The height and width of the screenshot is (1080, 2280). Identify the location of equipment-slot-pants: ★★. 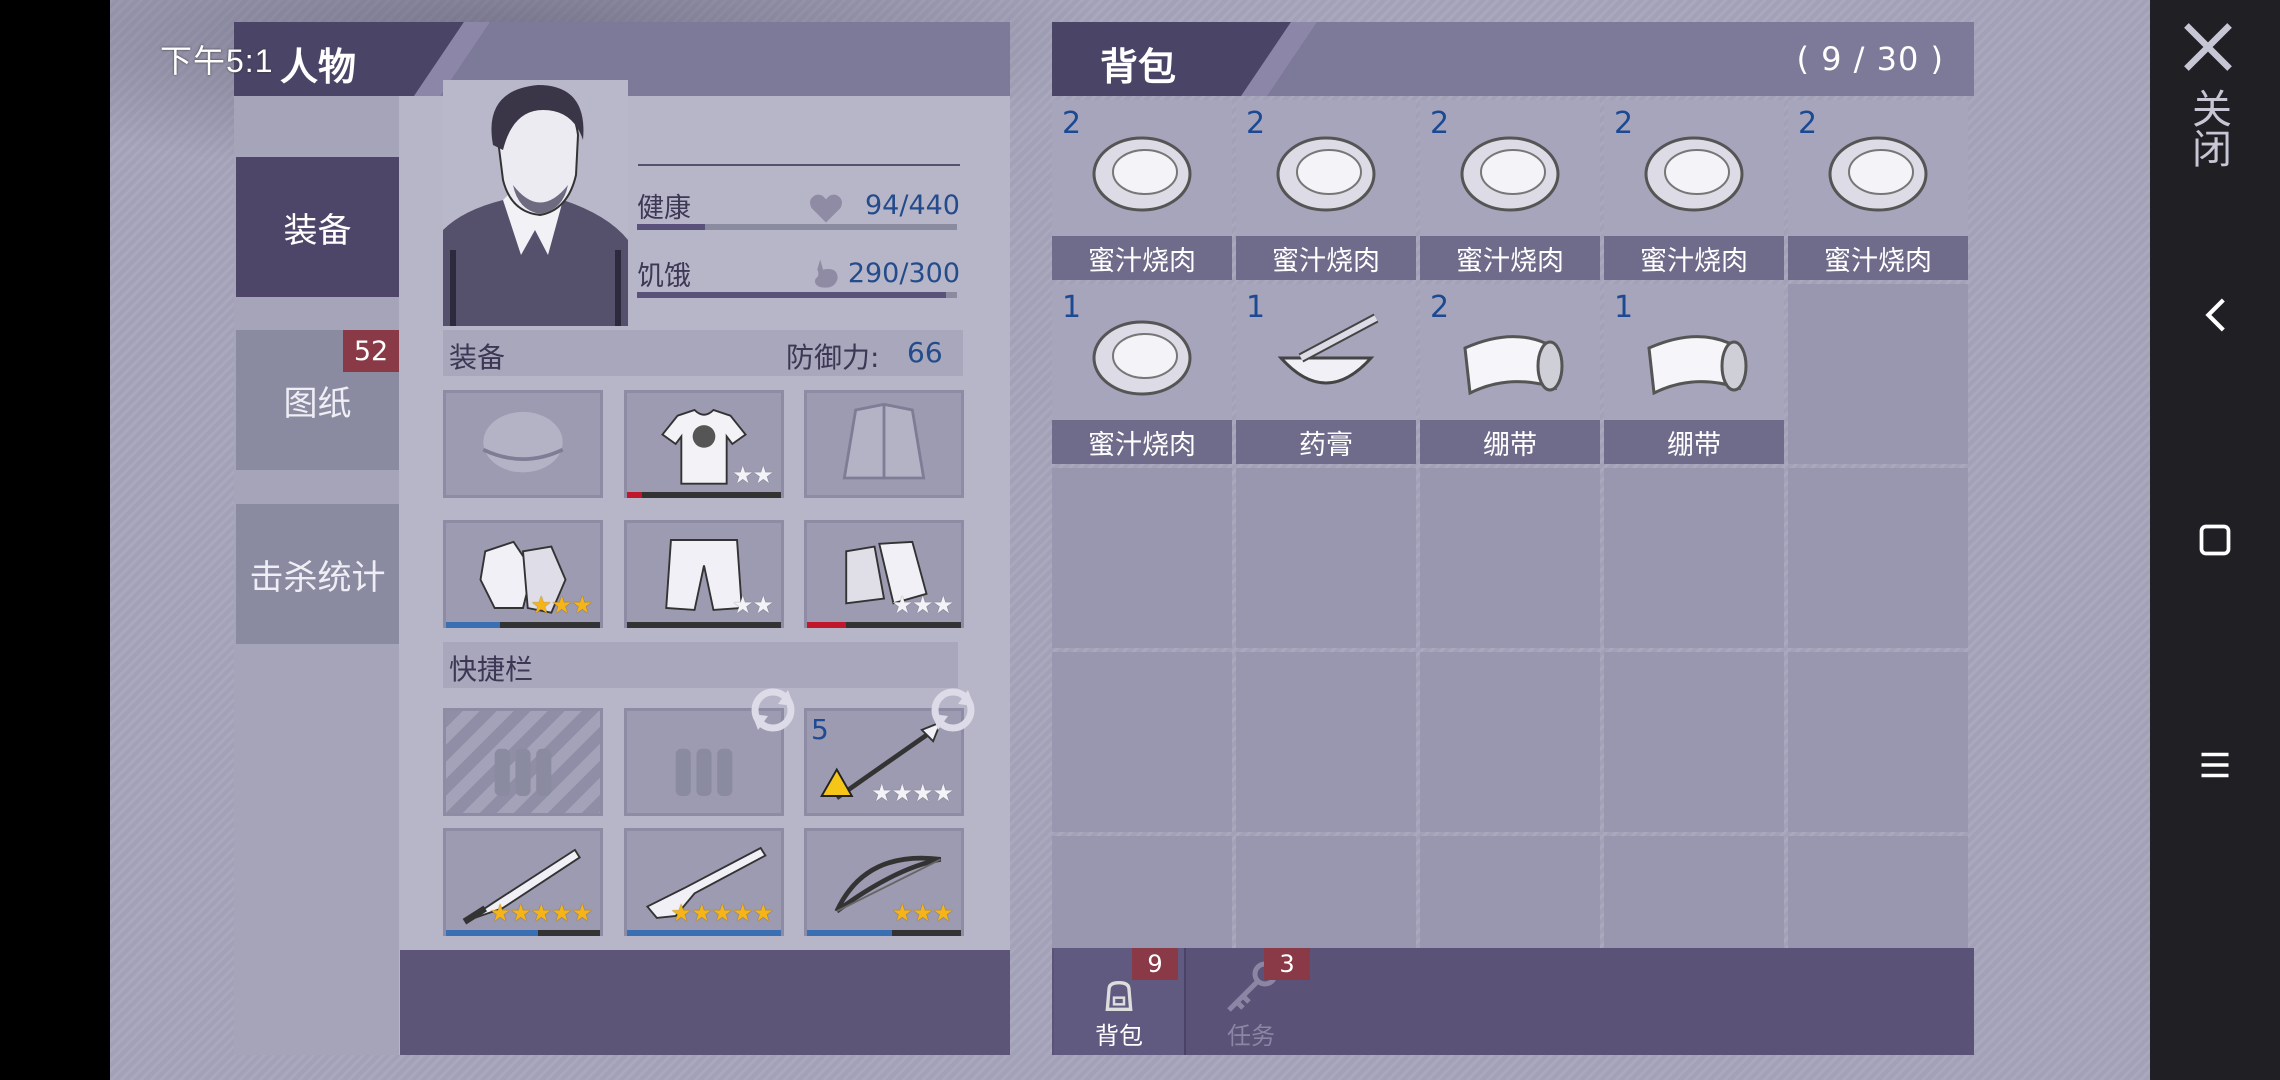
(704, 574).